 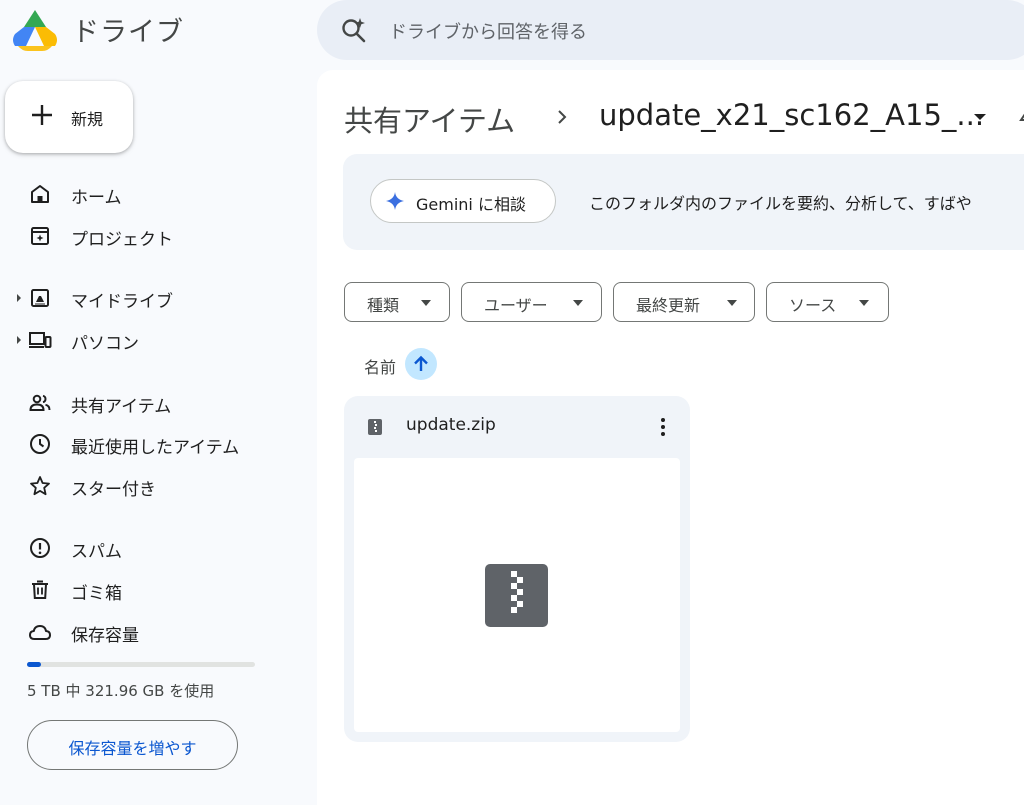 I want to click on gemini-banner: Gemini に相談 このフォルダ内のファイルを要約、分析して、すばや, so click(x=683, y=202).